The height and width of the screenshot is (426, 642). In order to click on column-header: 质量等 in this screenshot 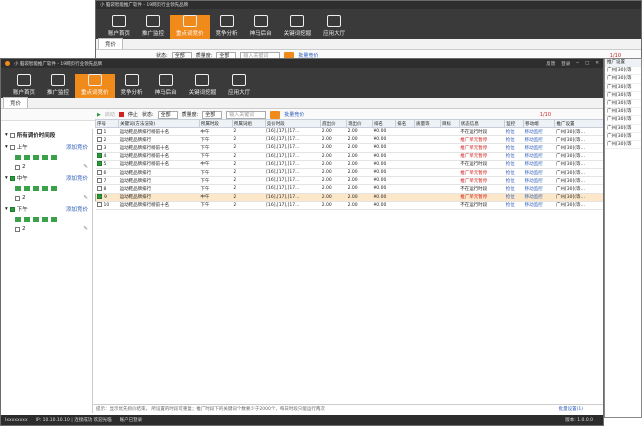, I will do `click(427, 123)`.